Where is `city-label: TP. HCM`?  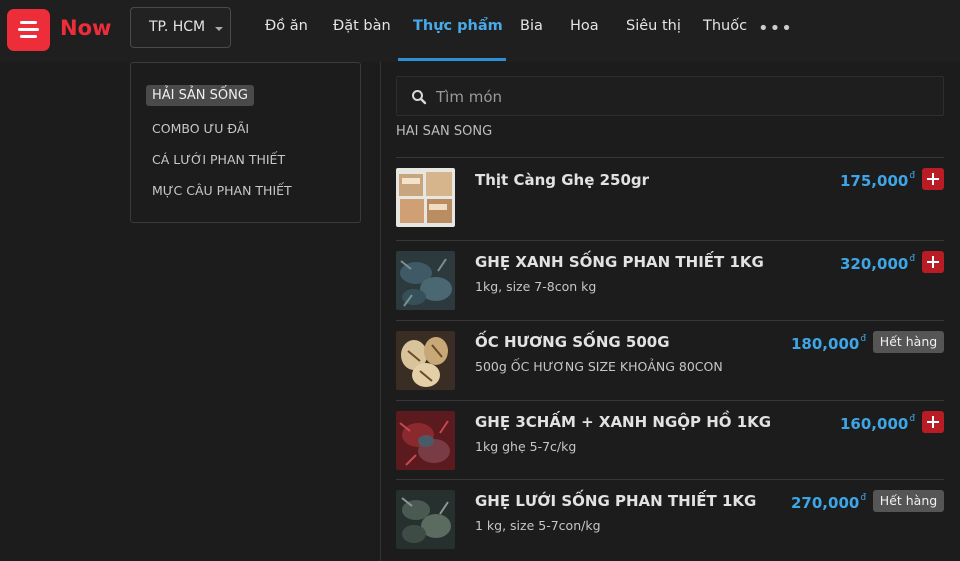
city-label: TP. HCM is located at coordinates (177, 27).